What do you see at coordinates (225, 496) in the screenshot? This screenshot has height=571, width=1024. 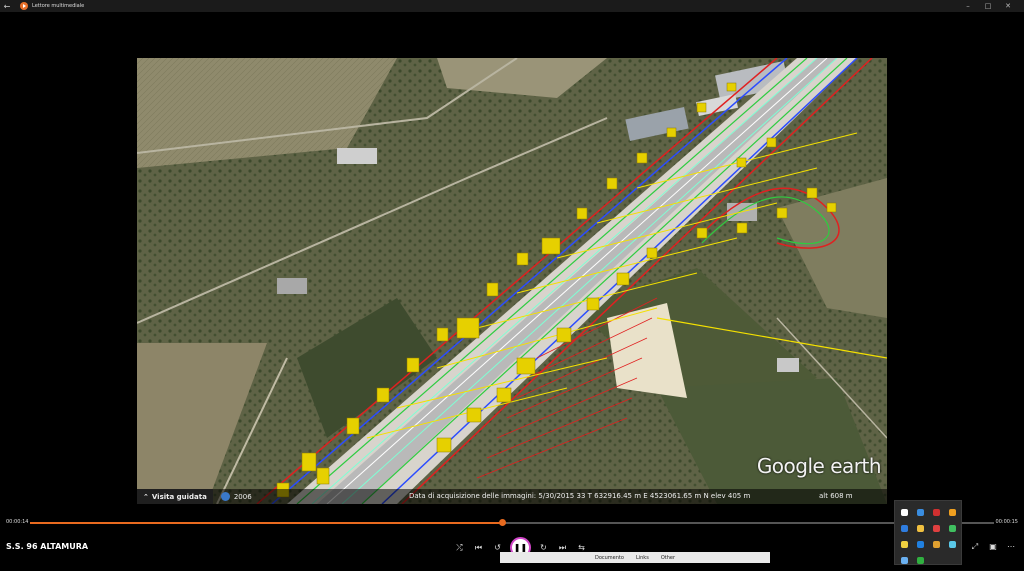 I see `clock-icon` at bounding box center [225, 496].